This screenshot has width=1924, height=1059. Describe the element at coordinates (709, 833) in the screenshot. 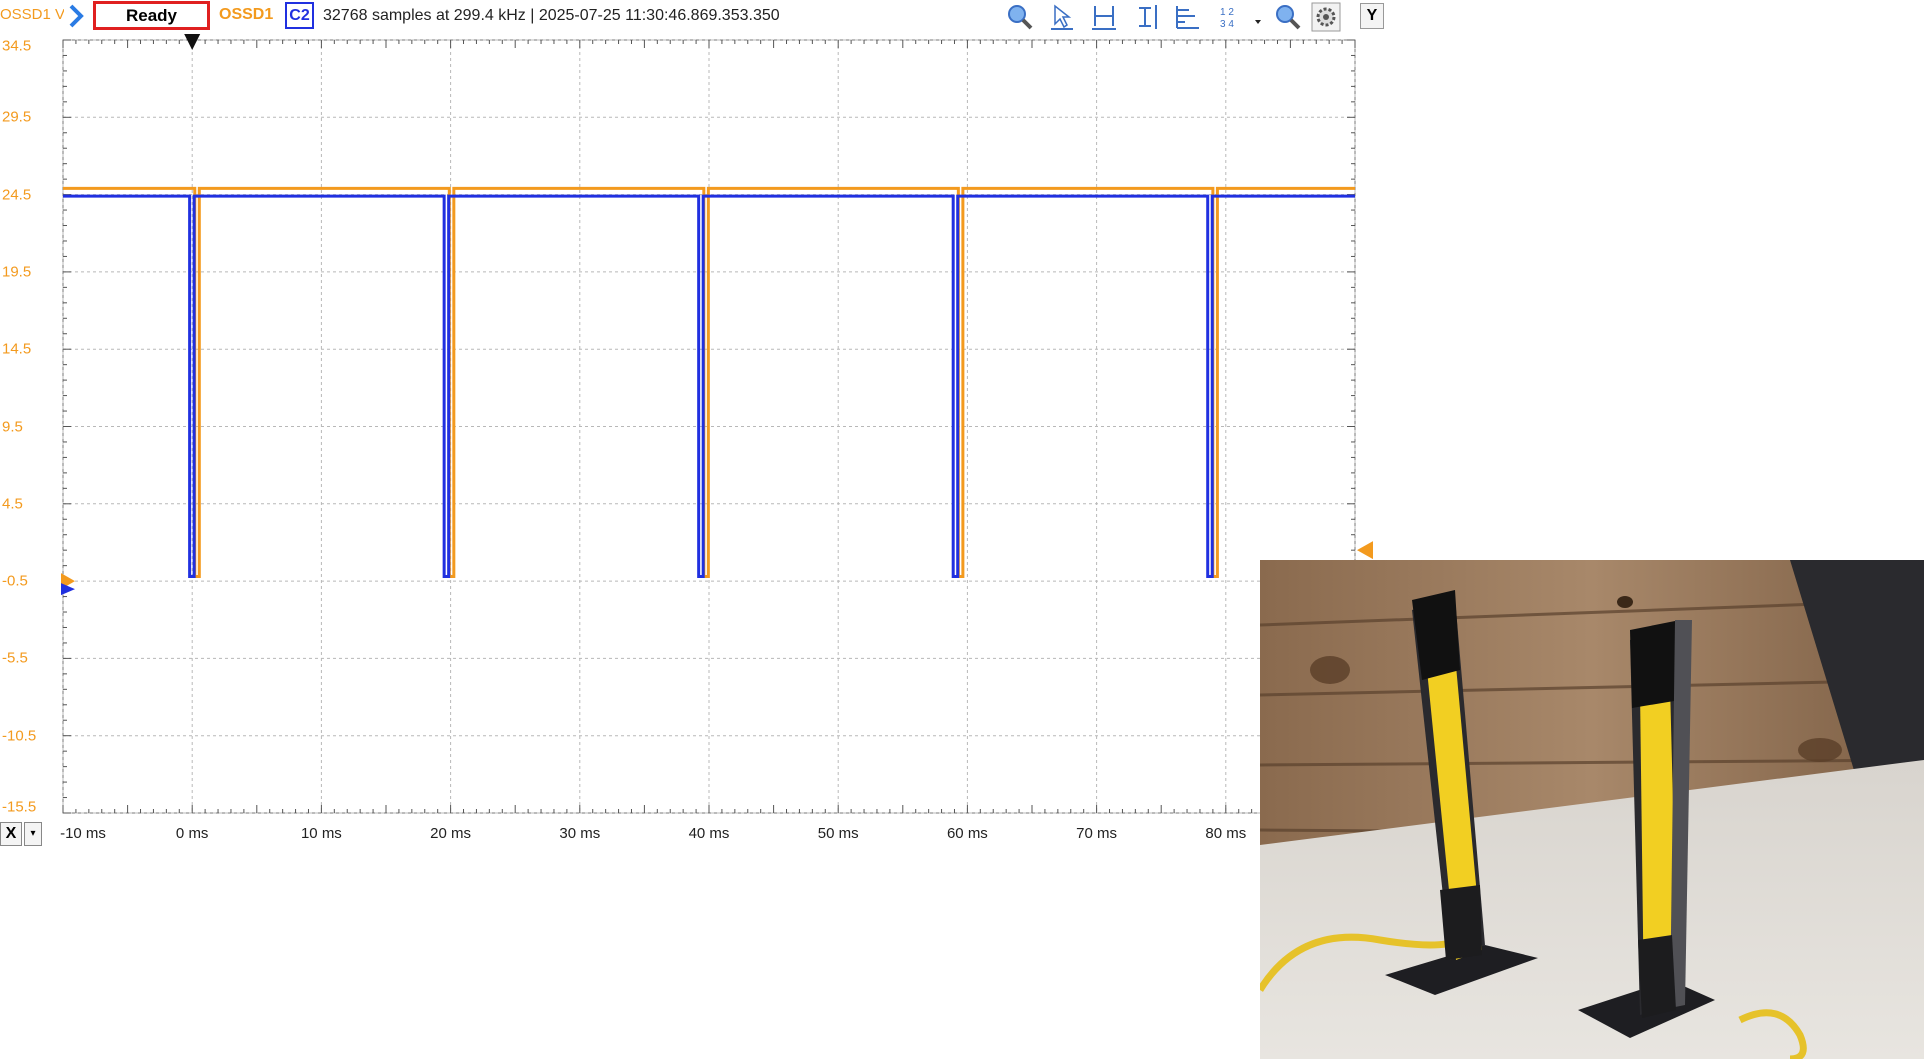

I see `x-tick-label: 40 ms` at that location.